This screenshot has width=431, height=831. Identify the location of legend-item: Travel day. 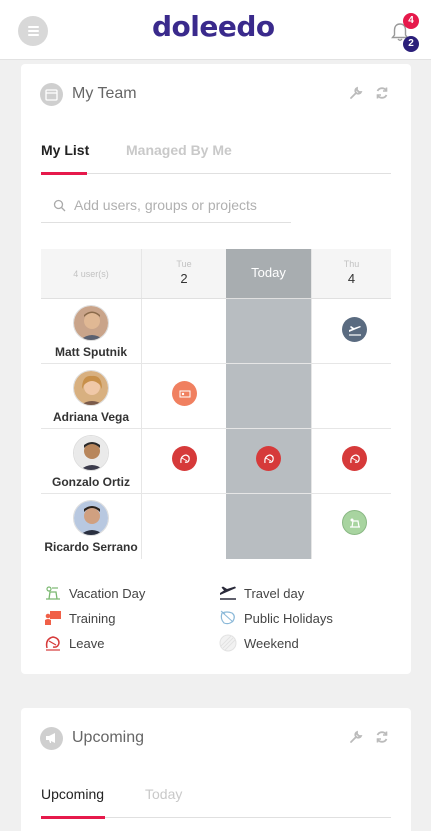
(261, 593).